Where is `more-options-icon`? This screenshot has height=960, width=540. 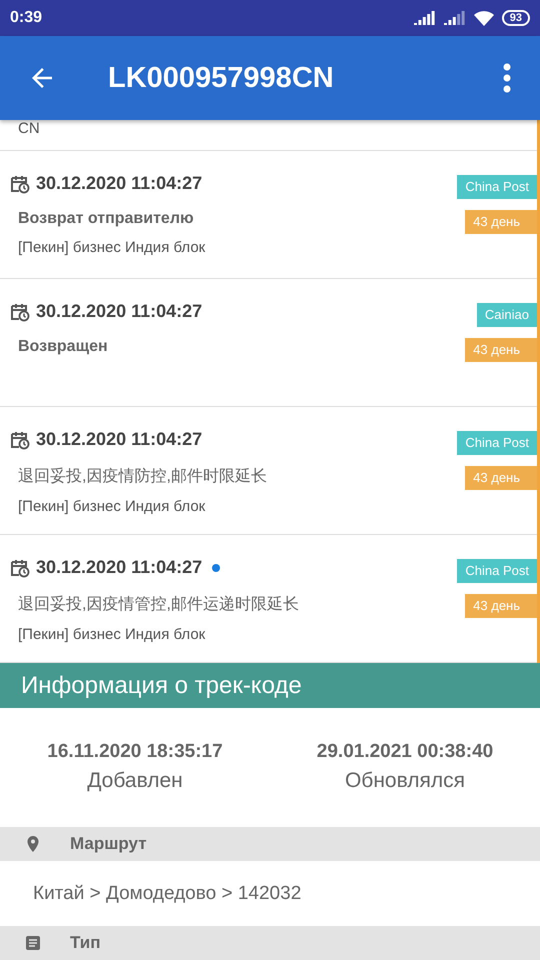
more-options-icon is located at coordinates (507, 78).